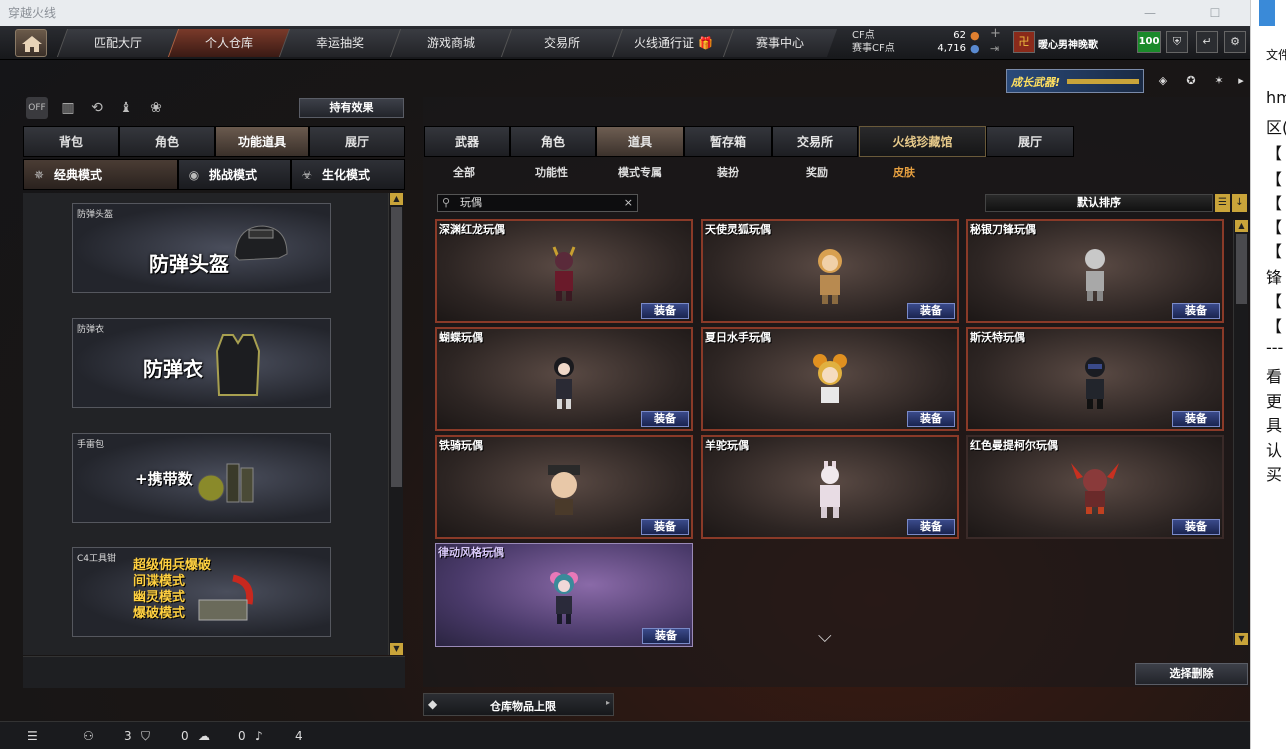  Describe the element at coordinates (830, 271) in the screenshot. I see `item-angel-fox-doll: 天使灵狐玩偶 装备` at that location.